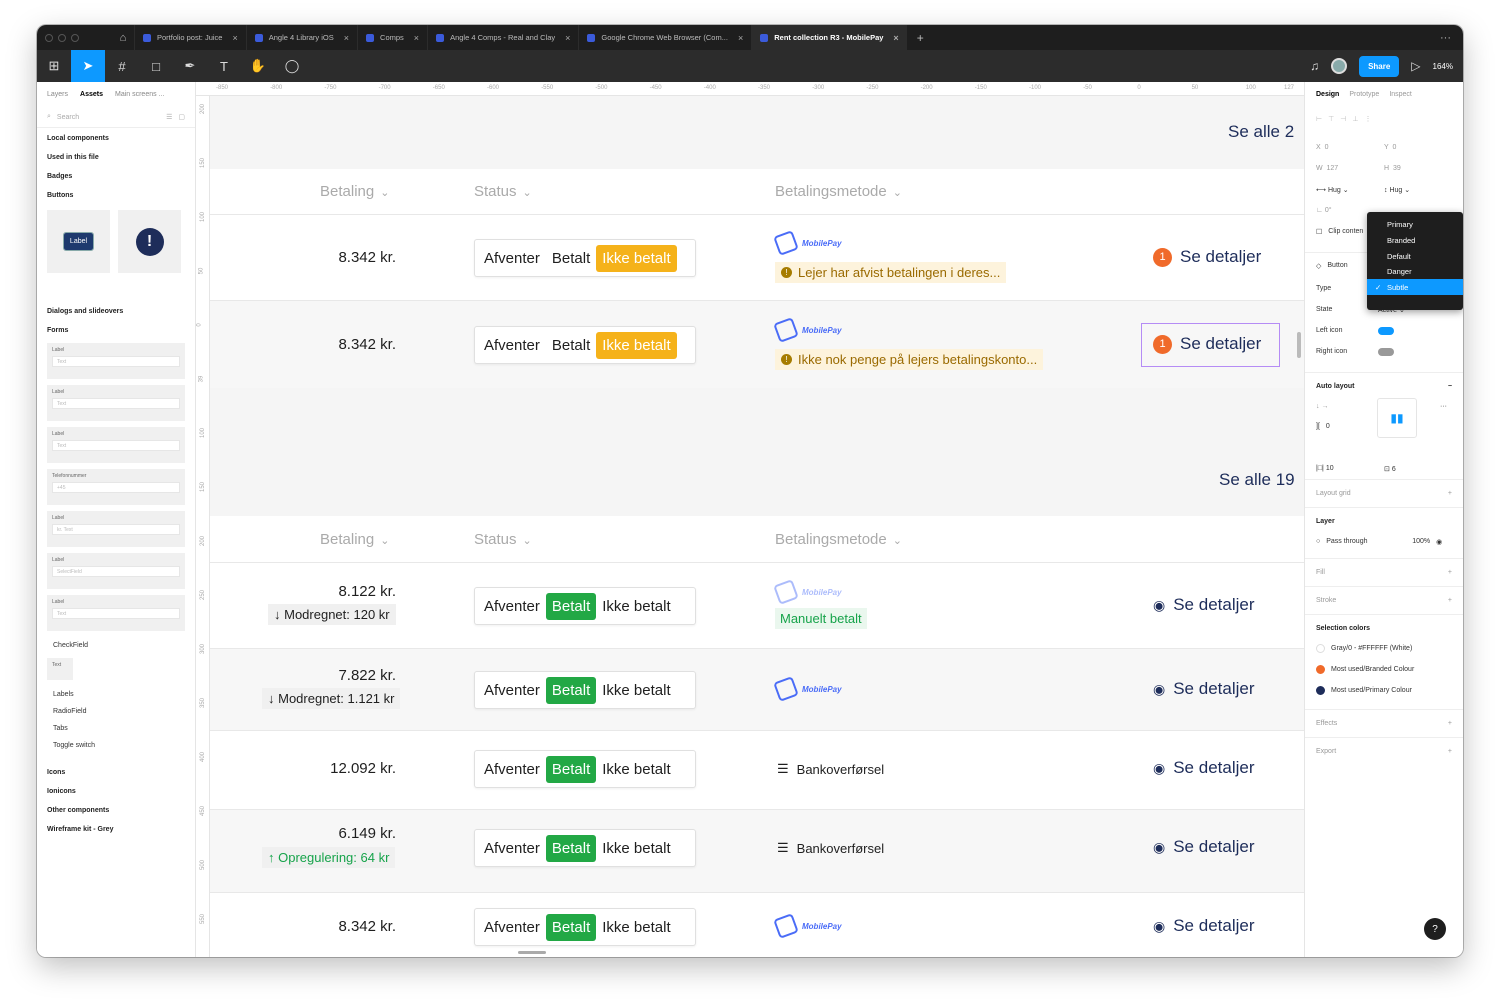 Image resolution: width=1500 pixels, height=1006 pixels. I want to click on form-thumb: Telefonnummer +45, so click(116, 487).